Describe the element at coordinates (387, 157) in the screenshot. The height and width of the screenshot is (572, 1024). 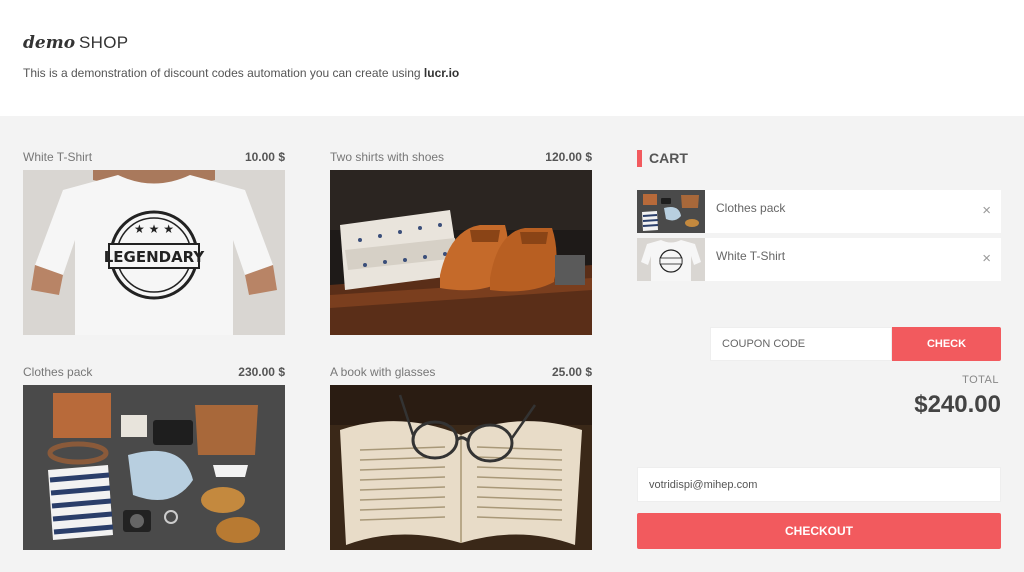
I see `product-name: Two shirts with shoes` at that location.